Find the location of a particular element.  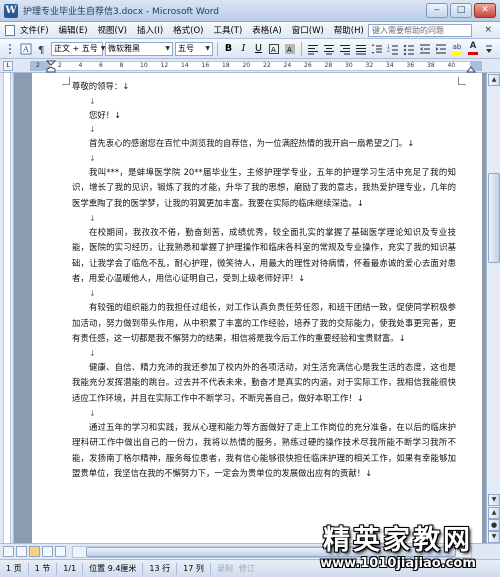

highlight-icon: ab is located at coordinates (457, 49).